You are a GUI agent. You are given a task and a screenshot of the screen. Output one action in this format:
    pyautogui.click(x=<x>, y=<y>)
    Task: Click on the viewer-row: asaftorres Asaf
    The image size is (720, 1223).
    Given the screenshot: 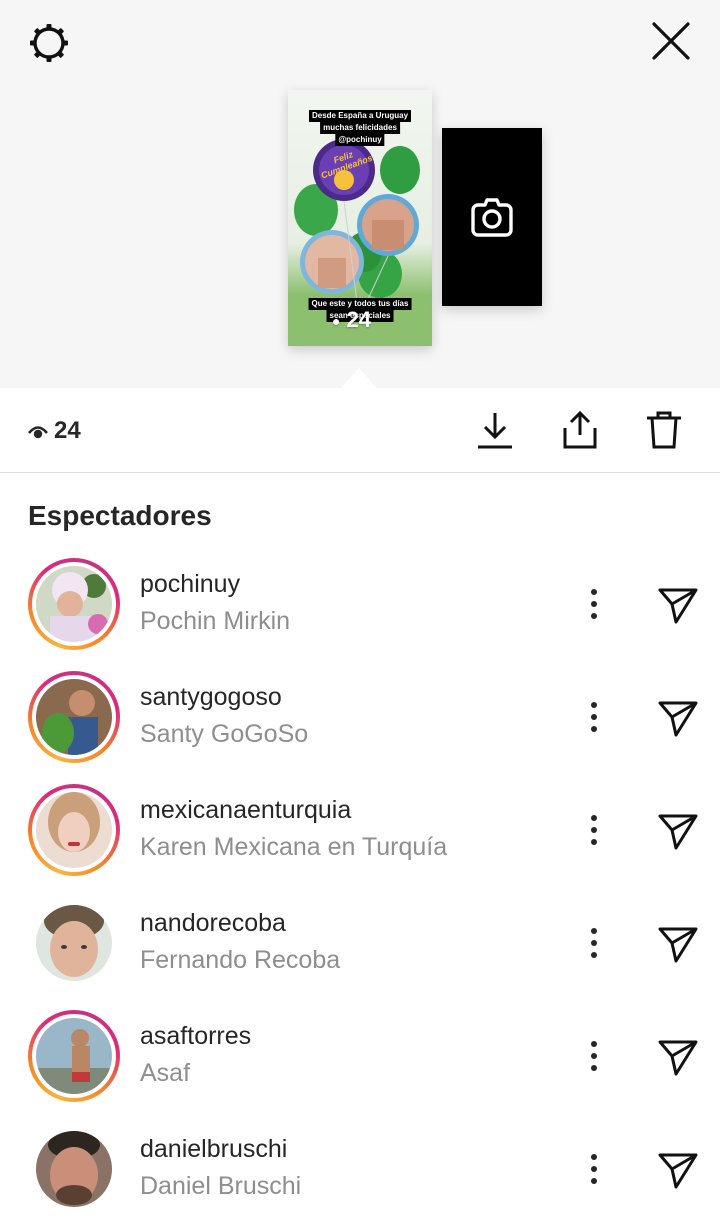 What is the action you would take?
    pyautogui.click(x=360, y=1060)
    